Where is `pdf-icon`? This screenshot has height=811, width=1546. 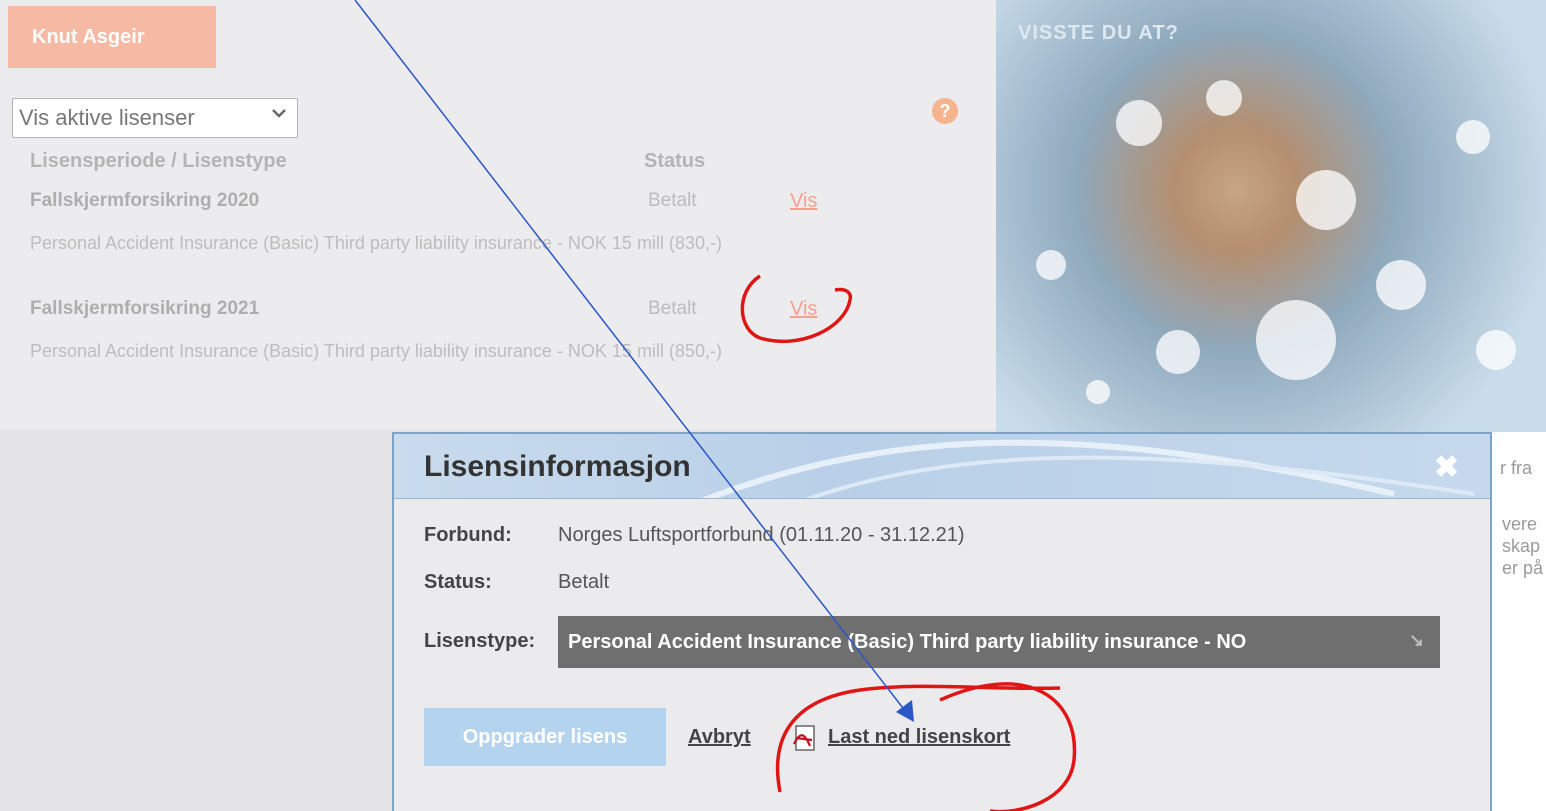
pdf-icon is located at coordinates (804, 738).